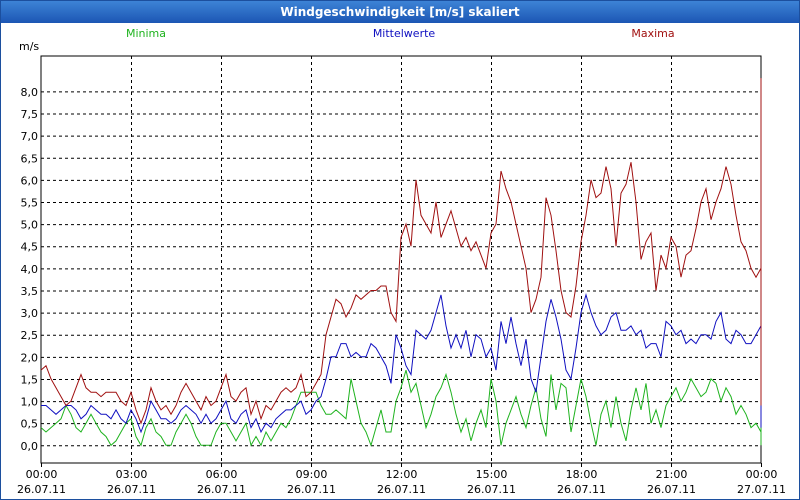  Describe the element at coordinates (146, 33) in the screenshot. I see `legend-entry-minima: Minima` at that location.